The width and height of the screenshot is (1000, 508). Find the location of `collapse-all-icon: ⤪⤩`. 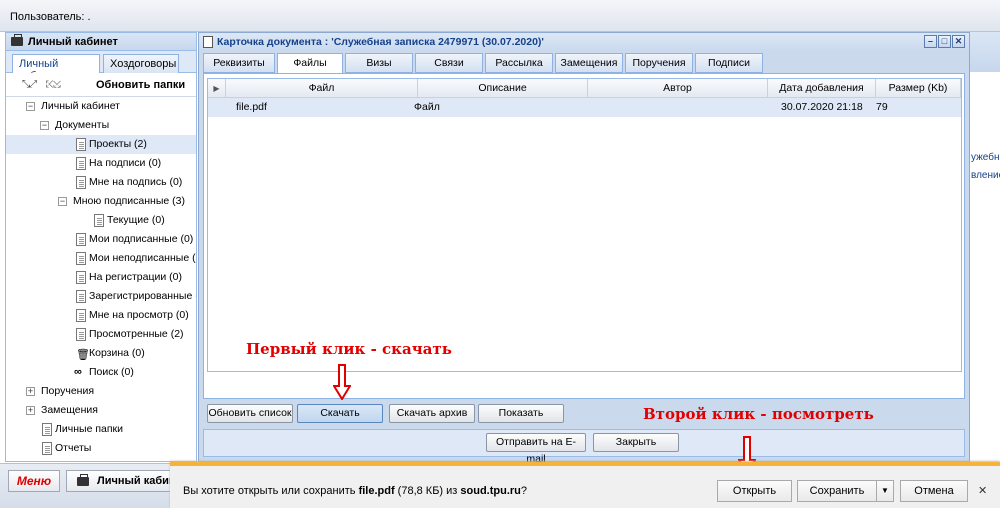

collapse-all-icon: ⤪⤩ is located at coordinates (53, 84).